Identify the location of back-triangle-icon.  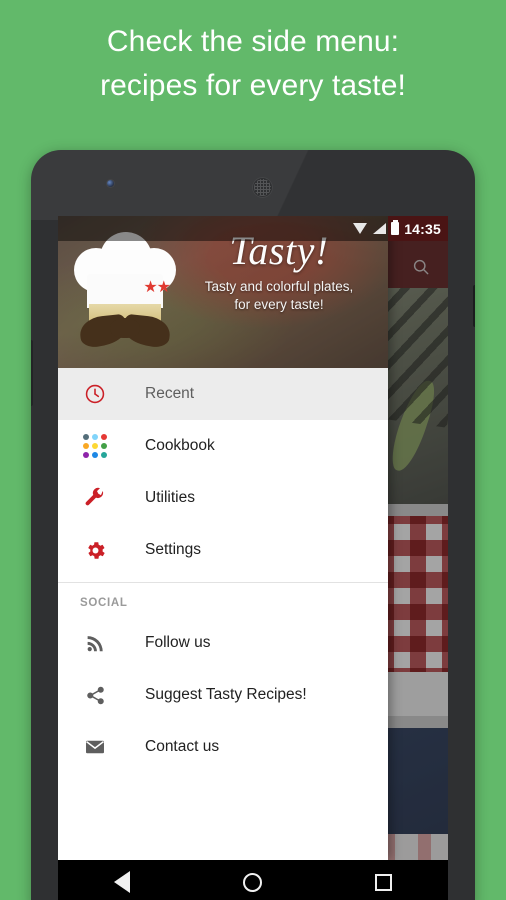
(122, 882).